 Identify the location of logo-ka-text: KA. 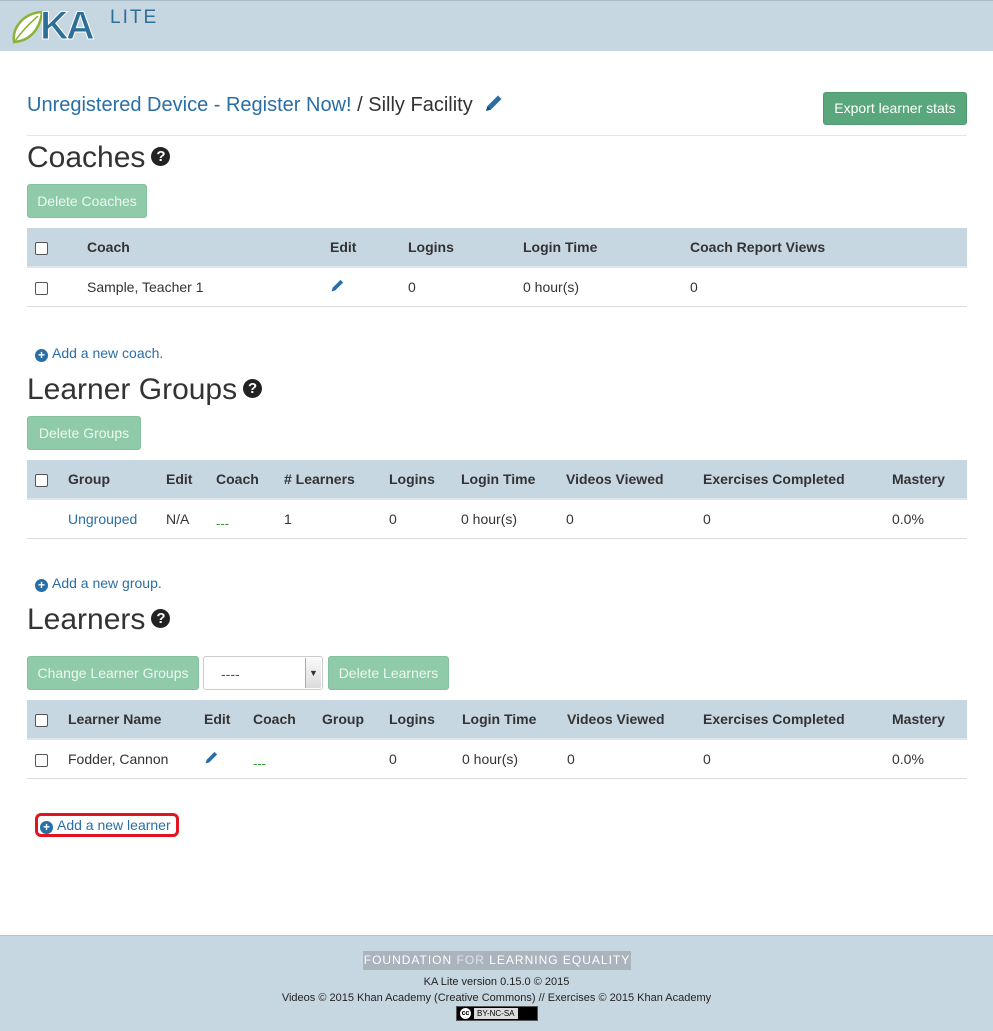
(68, 26).